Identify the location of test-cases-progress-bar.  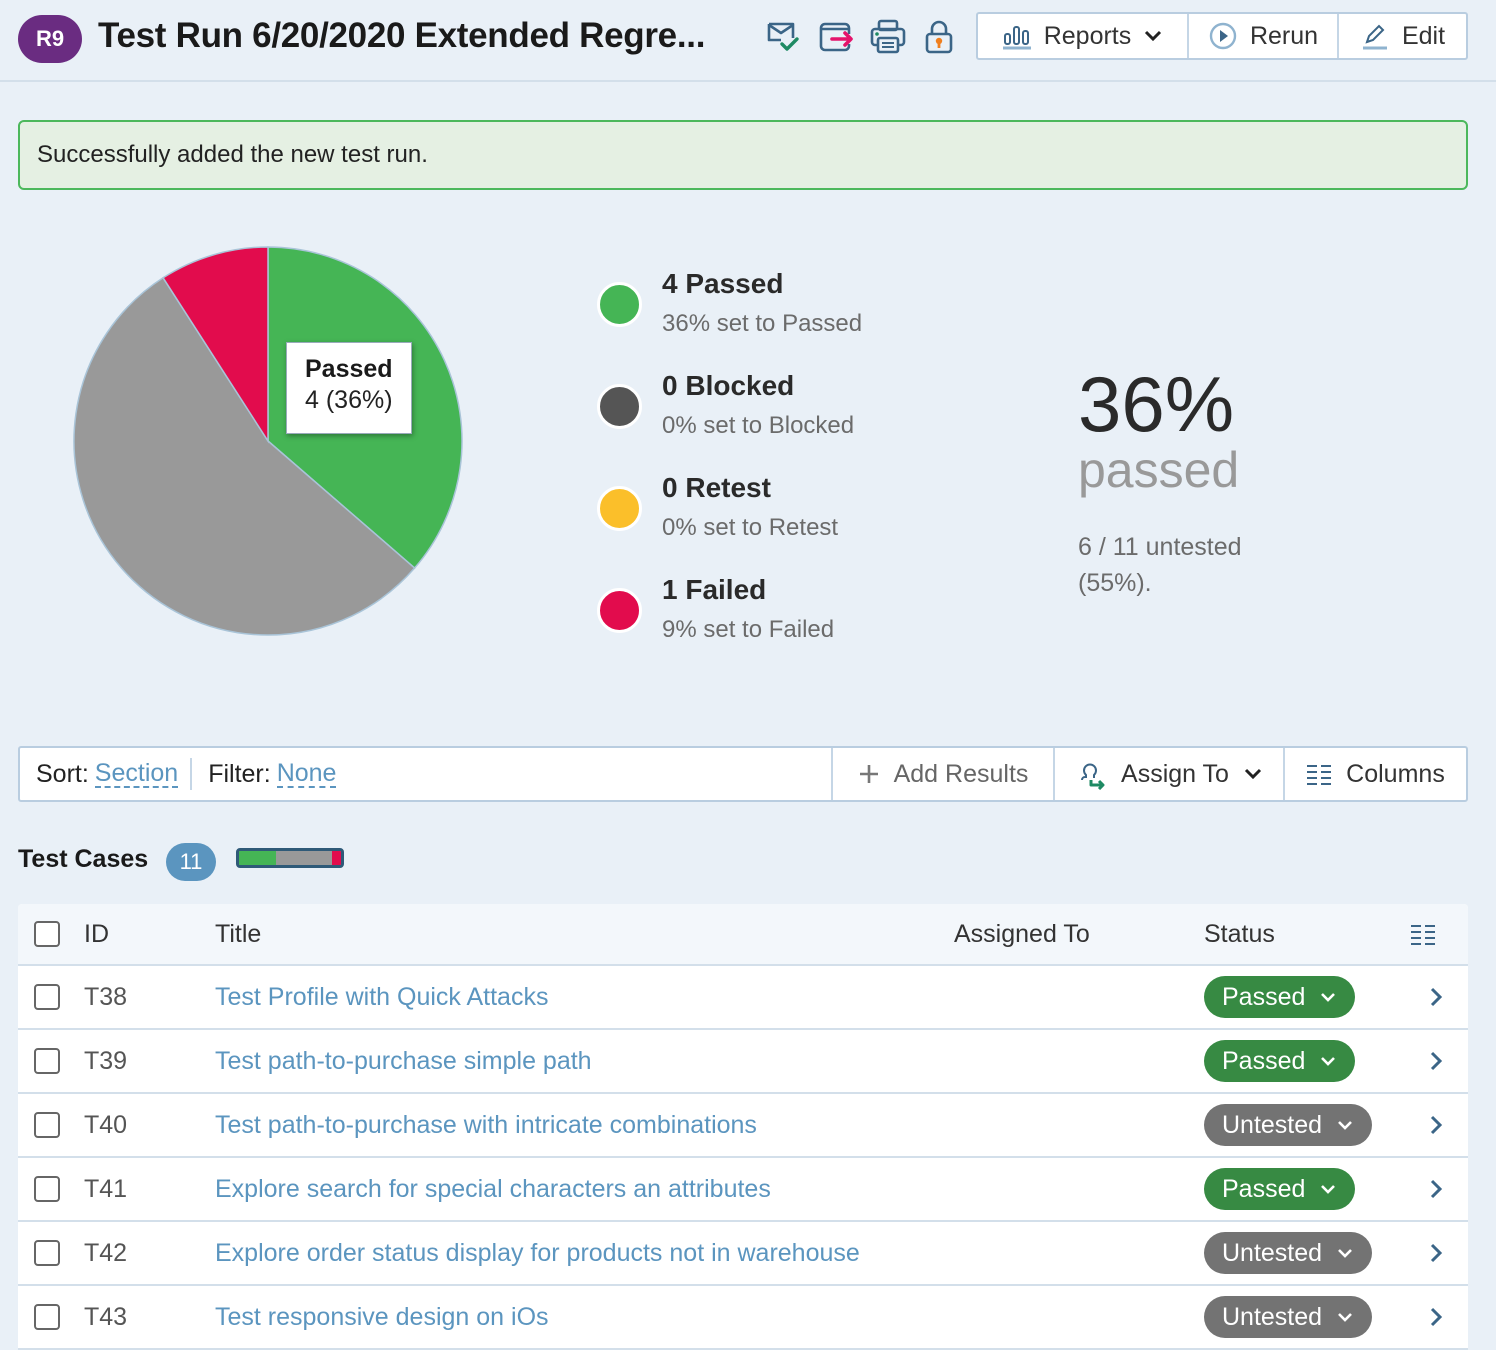
(290, 858).